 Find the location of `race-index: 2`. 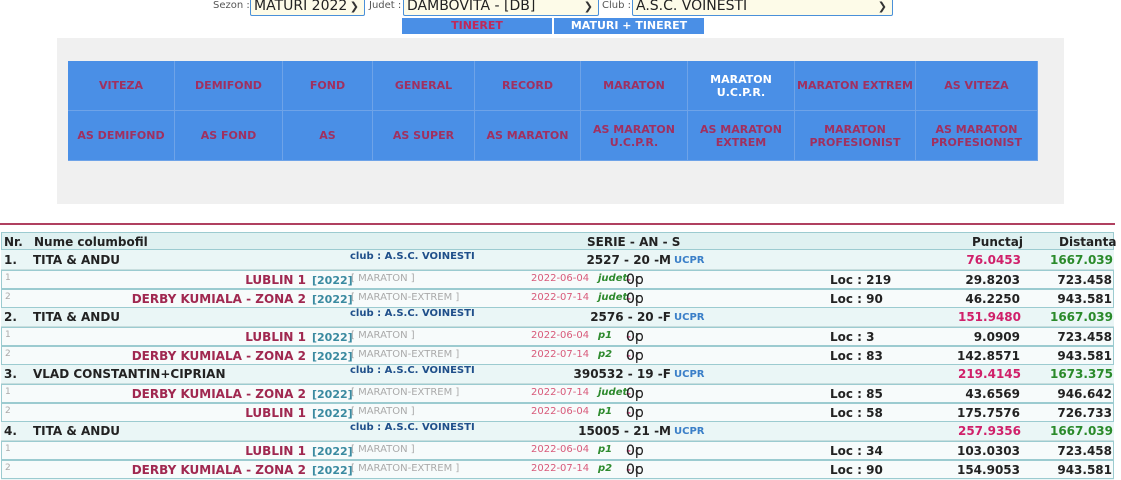

race-index: 2 is located at coordinates (8, 297).